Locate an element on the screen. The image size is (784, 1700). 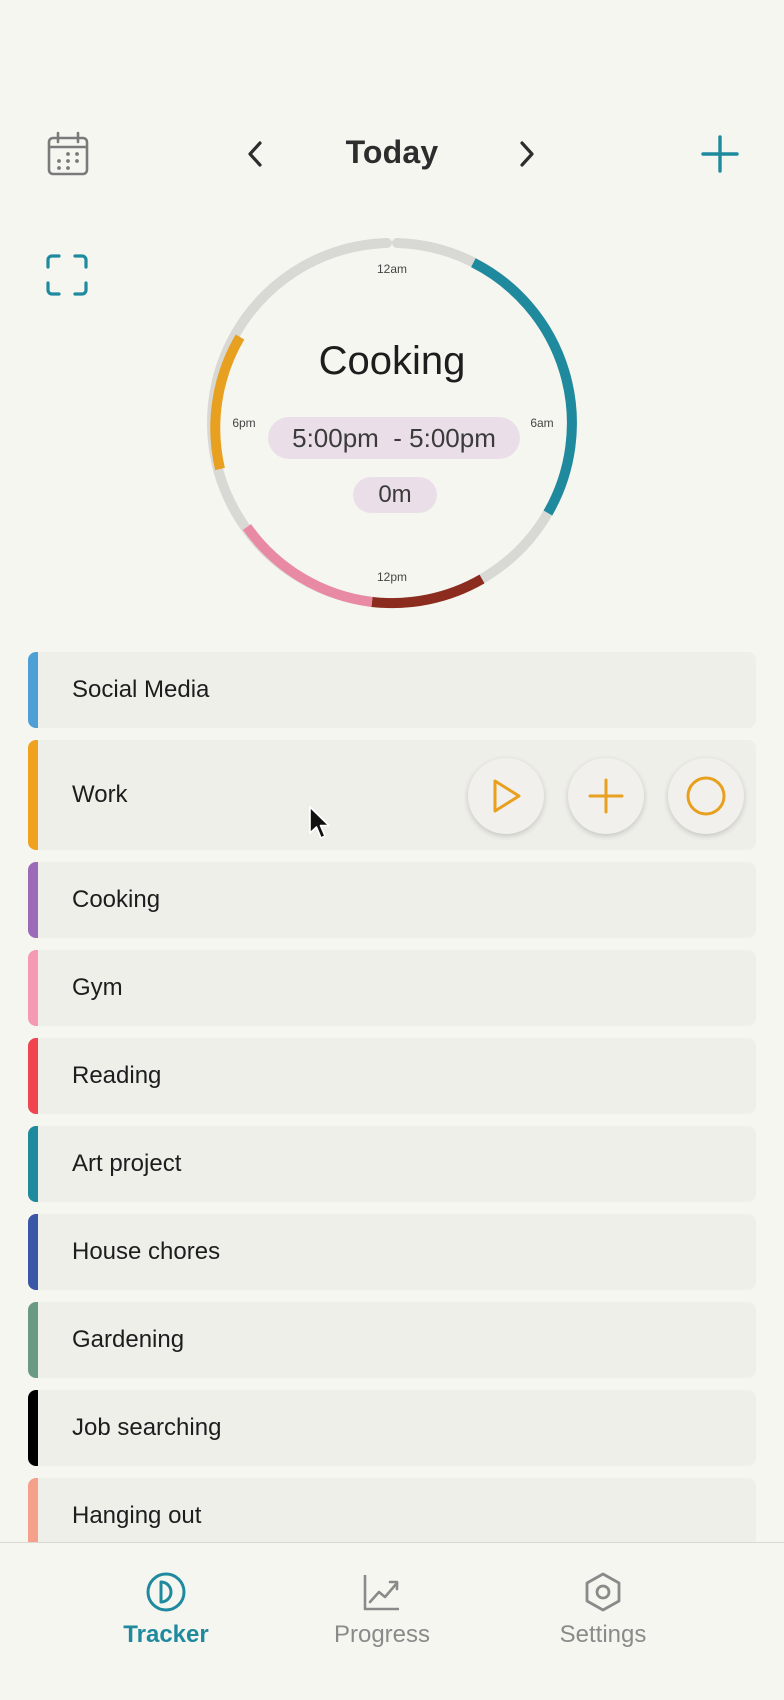
activity-label: Gym is located at coordinates (97, 987).